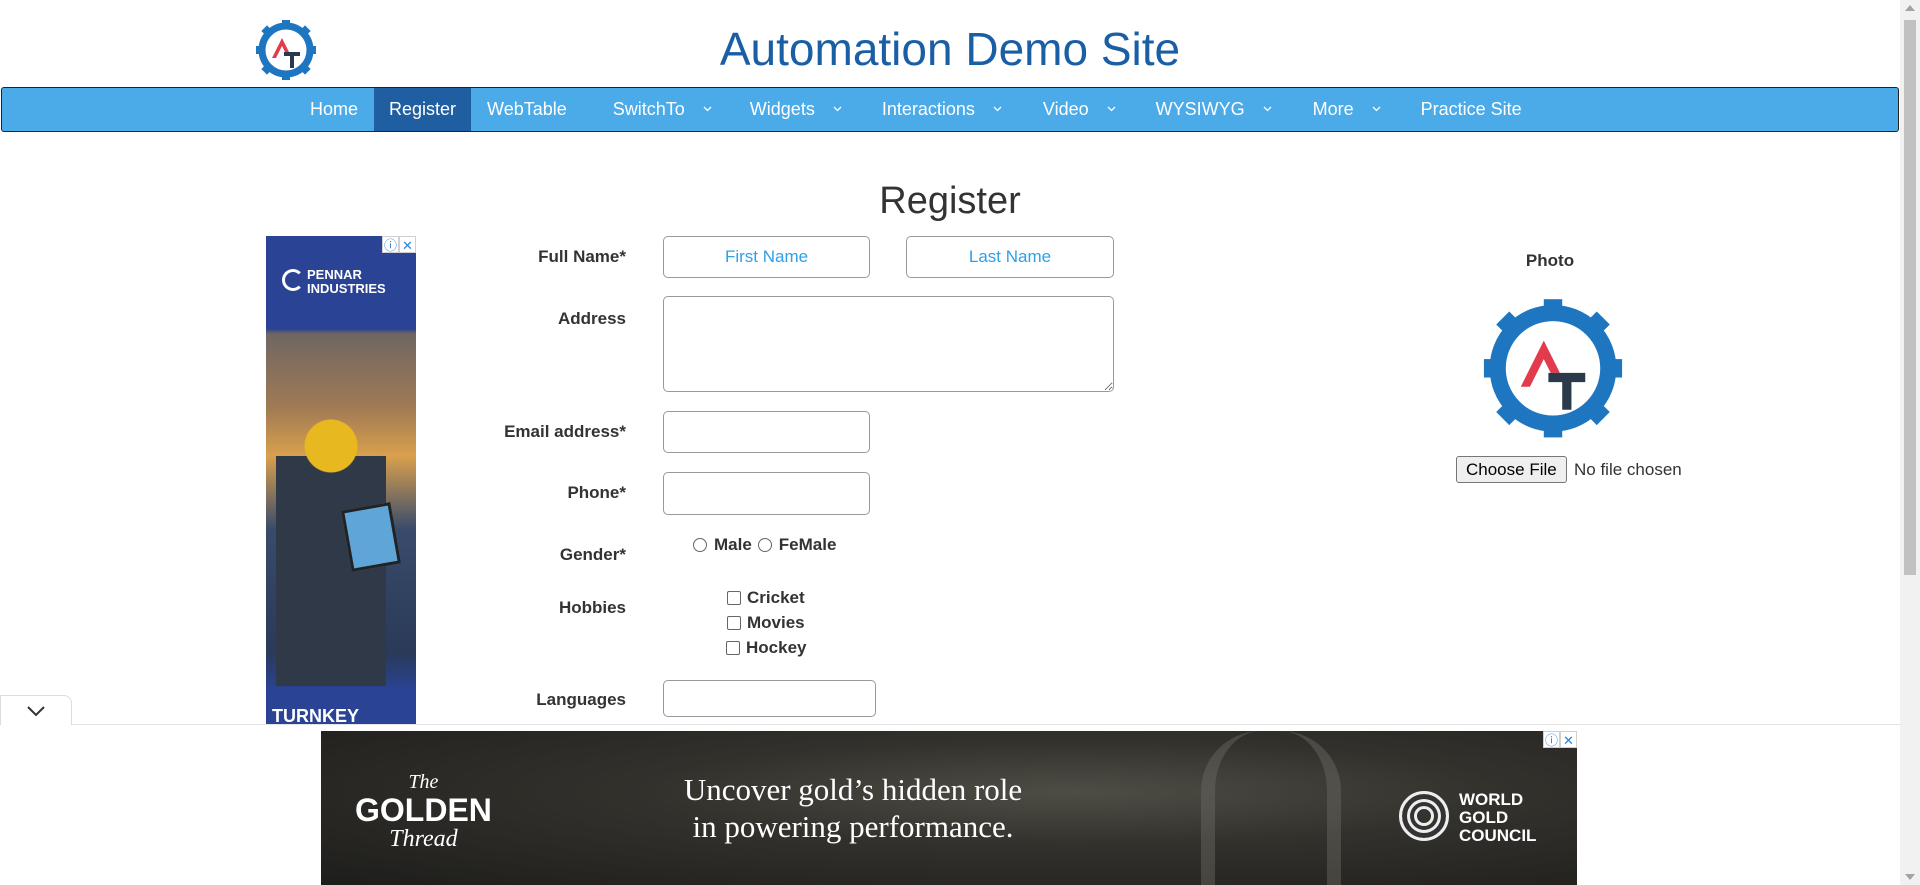 This screenshot has height=885, width=1920. Describe the element at coordinates (1424, 816) in the screenshot. I see `world-gold-council-logo-icon` at that location.